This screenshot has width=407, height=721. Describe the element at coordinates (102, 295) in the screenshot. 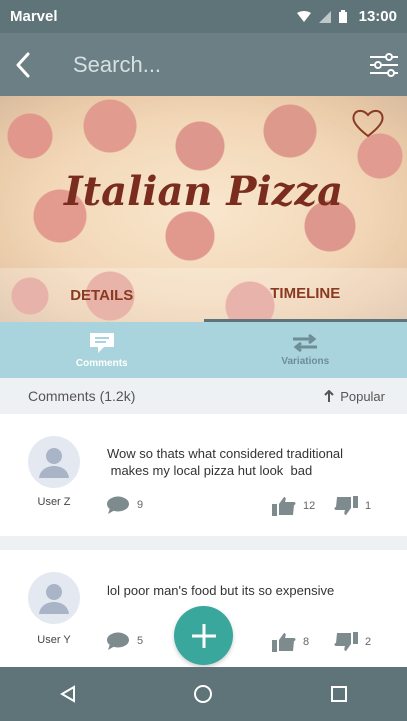

I see `tab-details: DETAILS` at that location.